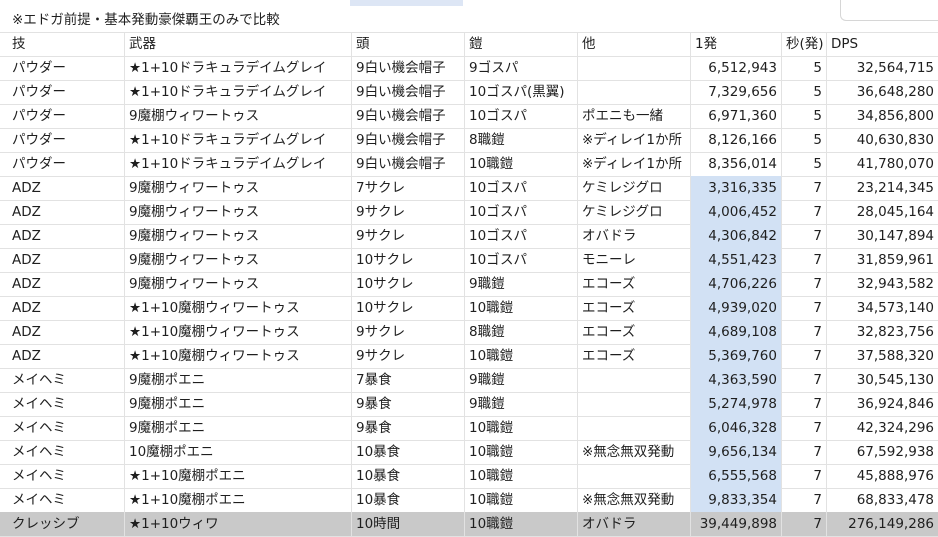 Image resolution: width=938 pixels, height=537 pixels. What do you see at coordinates (521, 44) in the screenshot?
I see `header-cell-armor: 鎧` at bounding box center [521, 44].